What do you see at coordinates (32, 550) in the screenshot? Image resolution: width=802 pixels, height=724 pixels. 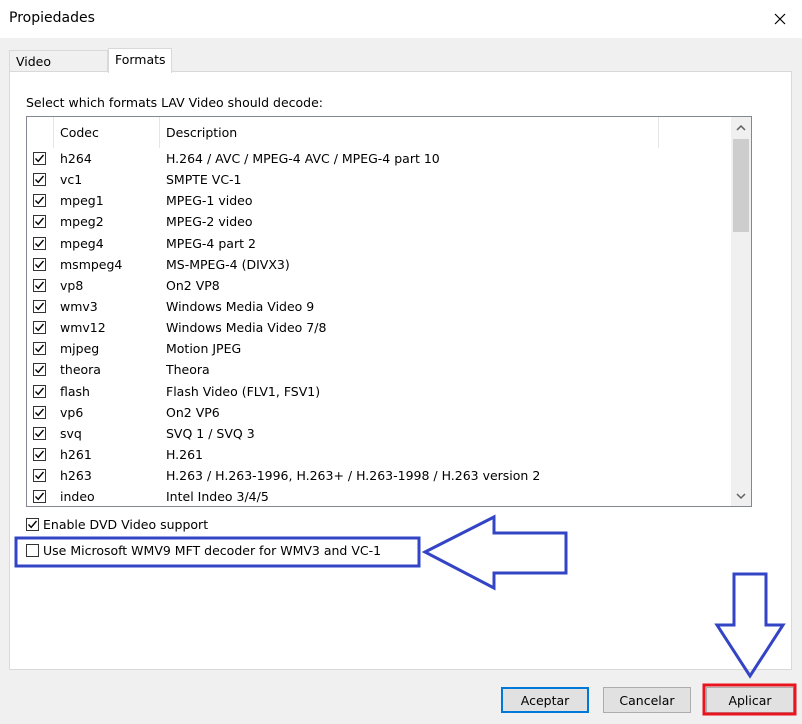 I see `wmv9-mft-checkbox` at bounding box center [32, 550].